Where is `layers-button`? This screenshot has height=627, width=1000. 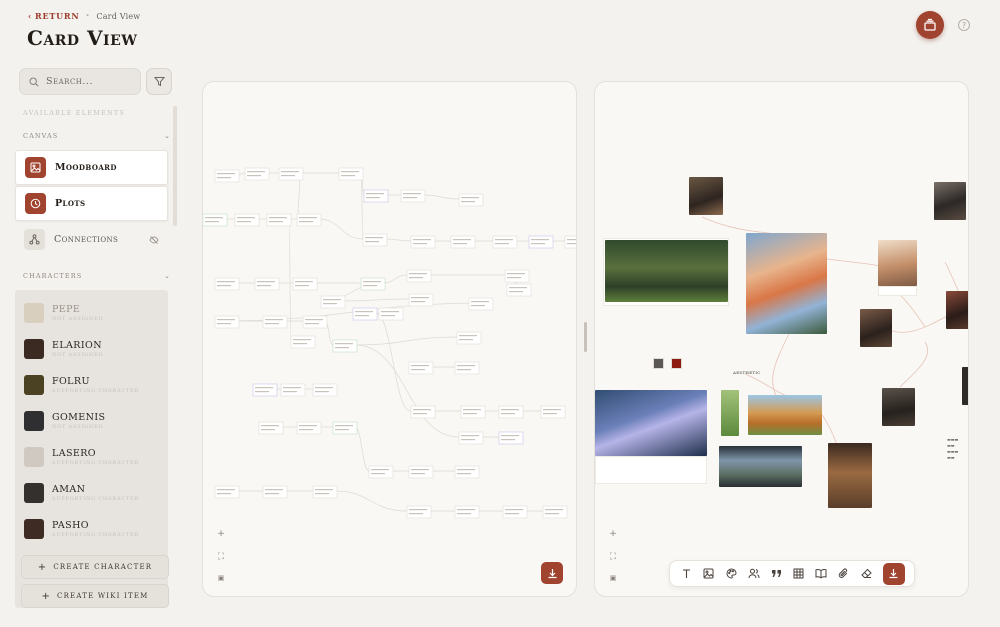 layers-button is located at coordinates (930, 25).